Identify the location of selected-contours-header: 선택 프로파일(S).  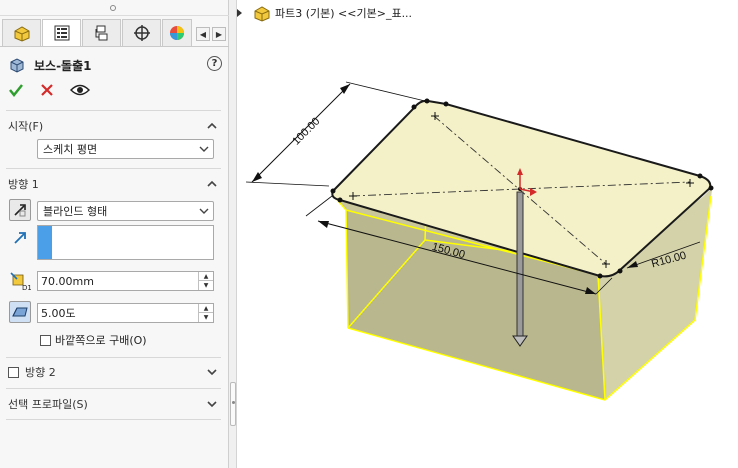
(114, 404).